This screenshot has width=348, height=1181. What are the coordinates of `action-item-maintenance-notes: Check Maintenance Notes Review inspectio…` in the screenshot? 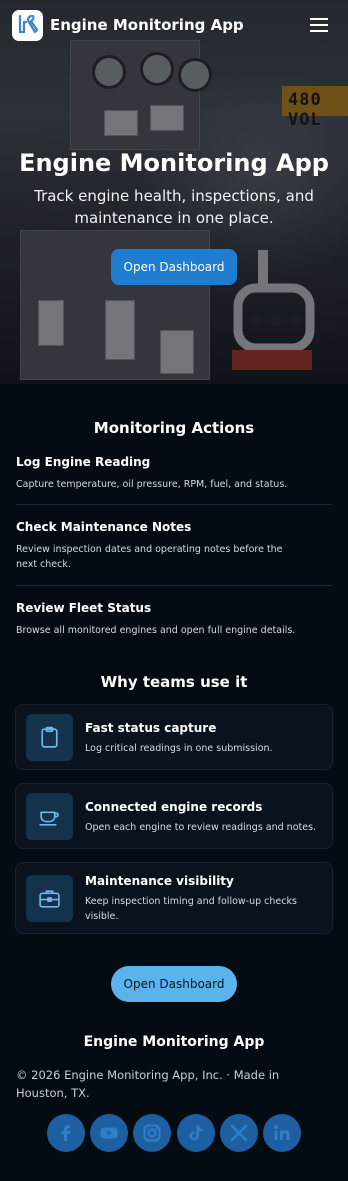 It's located at (174, 546).